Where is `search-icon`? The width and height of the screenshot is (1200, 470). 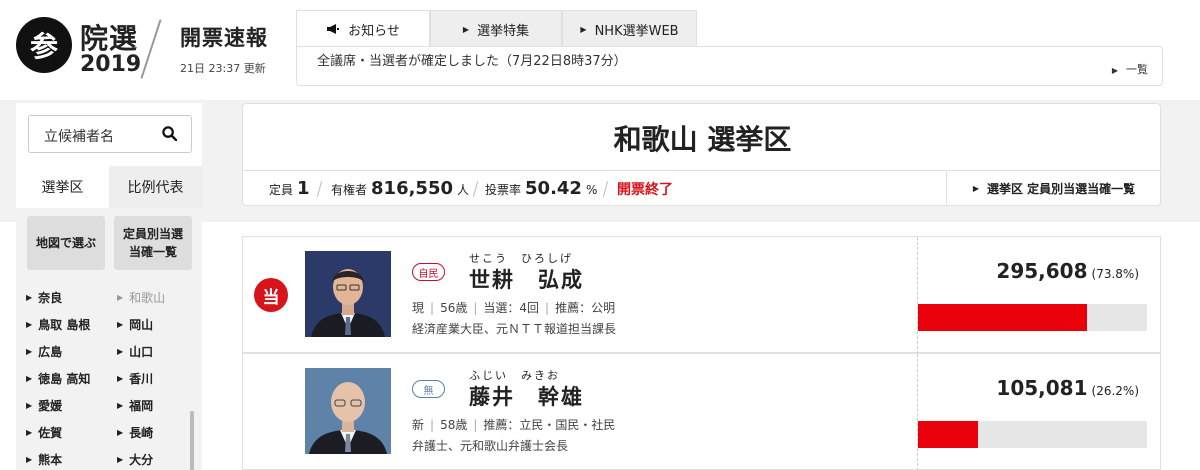
search-icon is located at coordinates (169, 133).